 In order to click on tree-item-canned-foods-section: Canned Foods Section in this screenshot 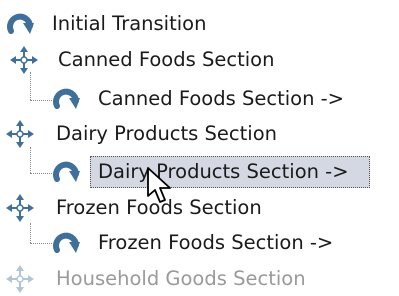, I will do `click(199, 60)`.